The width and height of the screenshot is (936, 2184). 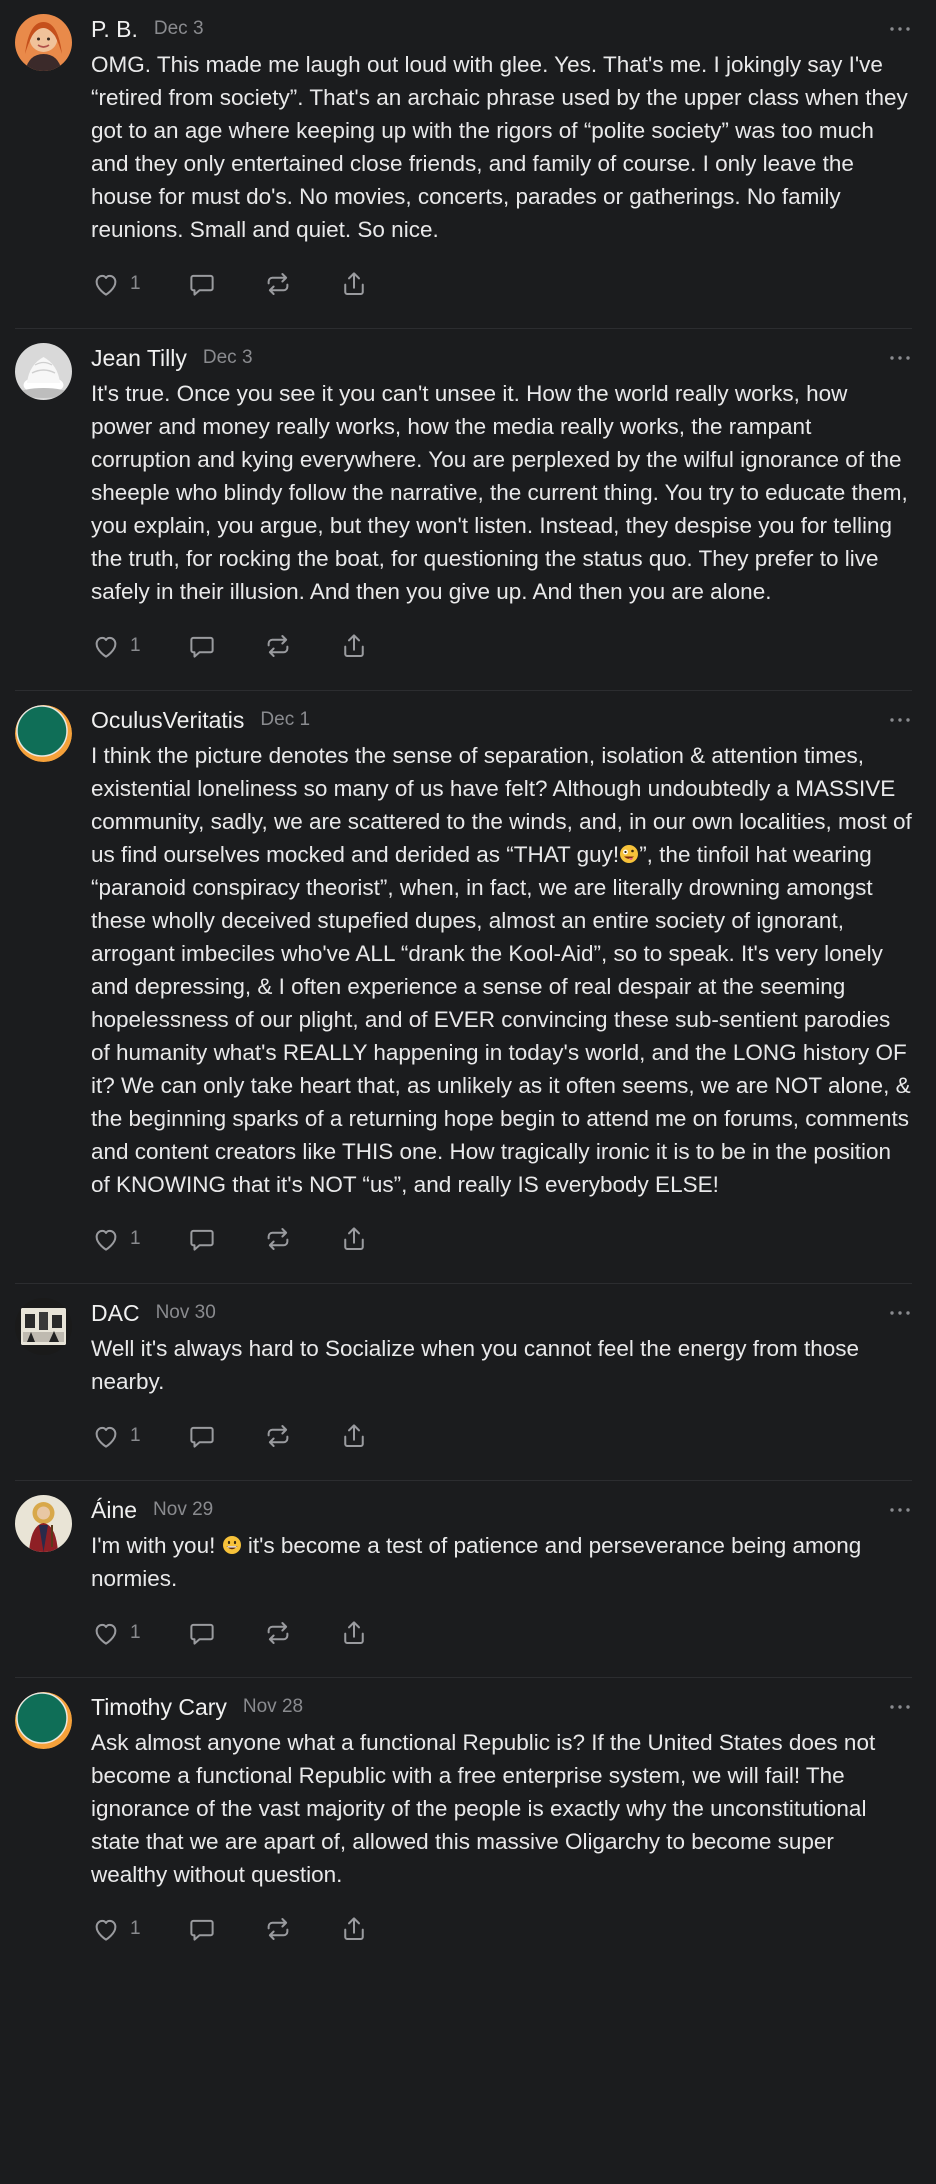 I want to click on author-name: Jean Tilly, so click(x=139, y=358).